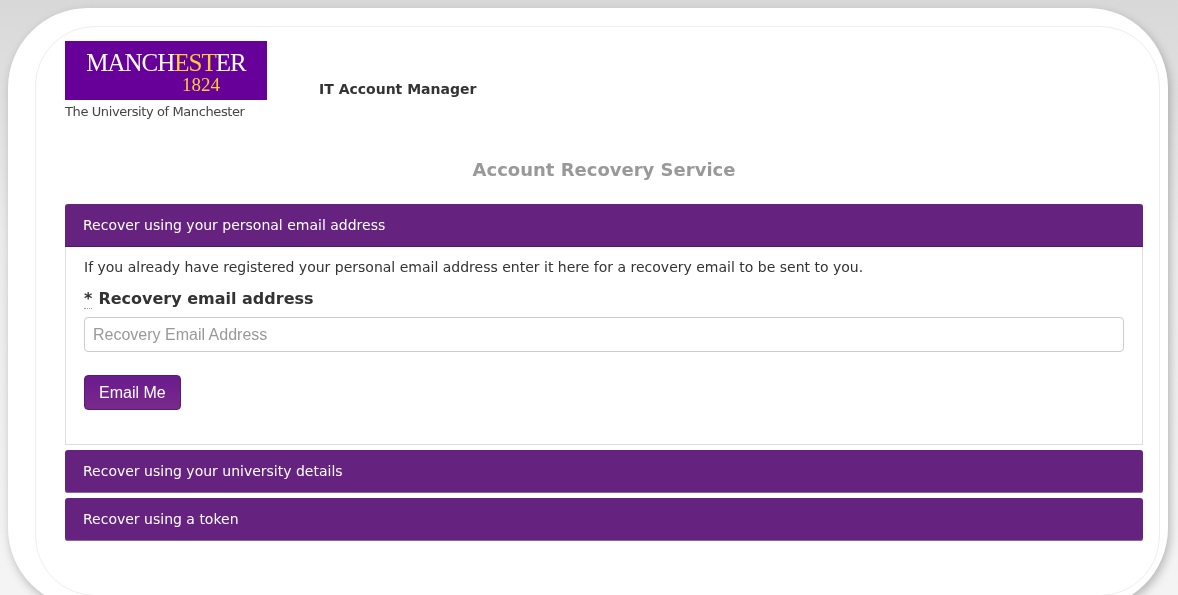  What do you see at coordinates (604, 334) in the screenshot?
I see `email-input: Recovery Email Address` at bounding box center [604, 334].